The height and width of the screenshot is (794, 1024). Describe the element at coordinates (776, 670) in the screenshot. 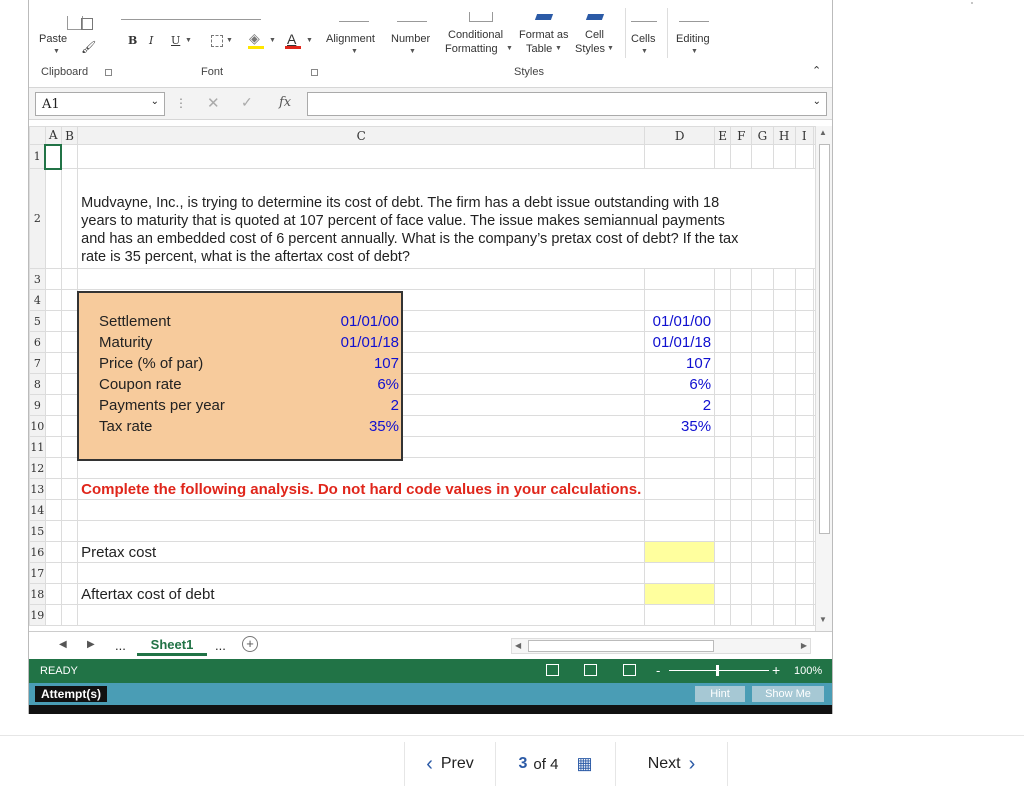

I see `zoom-in-button: +` at that location.